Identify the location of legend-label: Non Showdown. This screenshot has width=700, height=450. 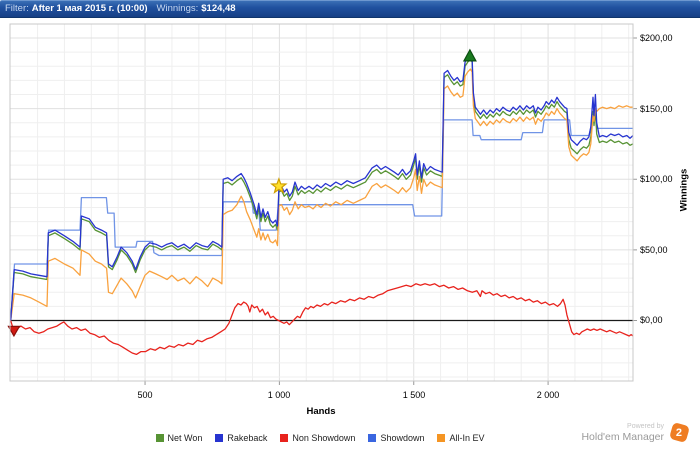
(324, 438).